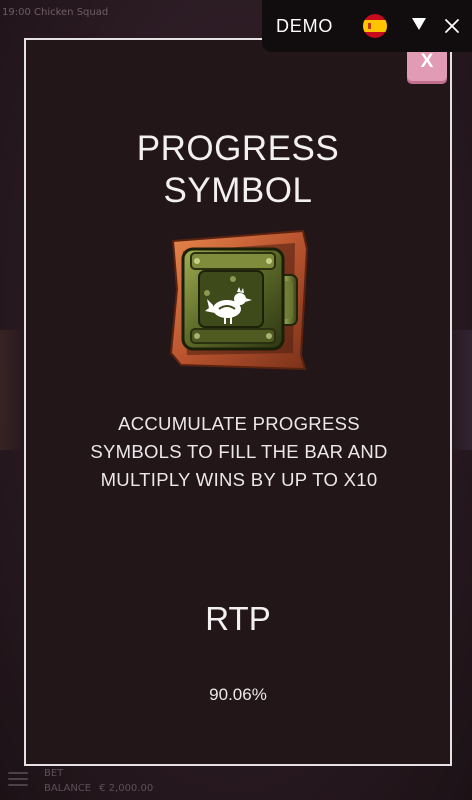 The height and width of the screenshot is (800, 472). Describe the element at coordinates (68, 788) in the screenshot. I see `balance-label: BALANCE` at that location.